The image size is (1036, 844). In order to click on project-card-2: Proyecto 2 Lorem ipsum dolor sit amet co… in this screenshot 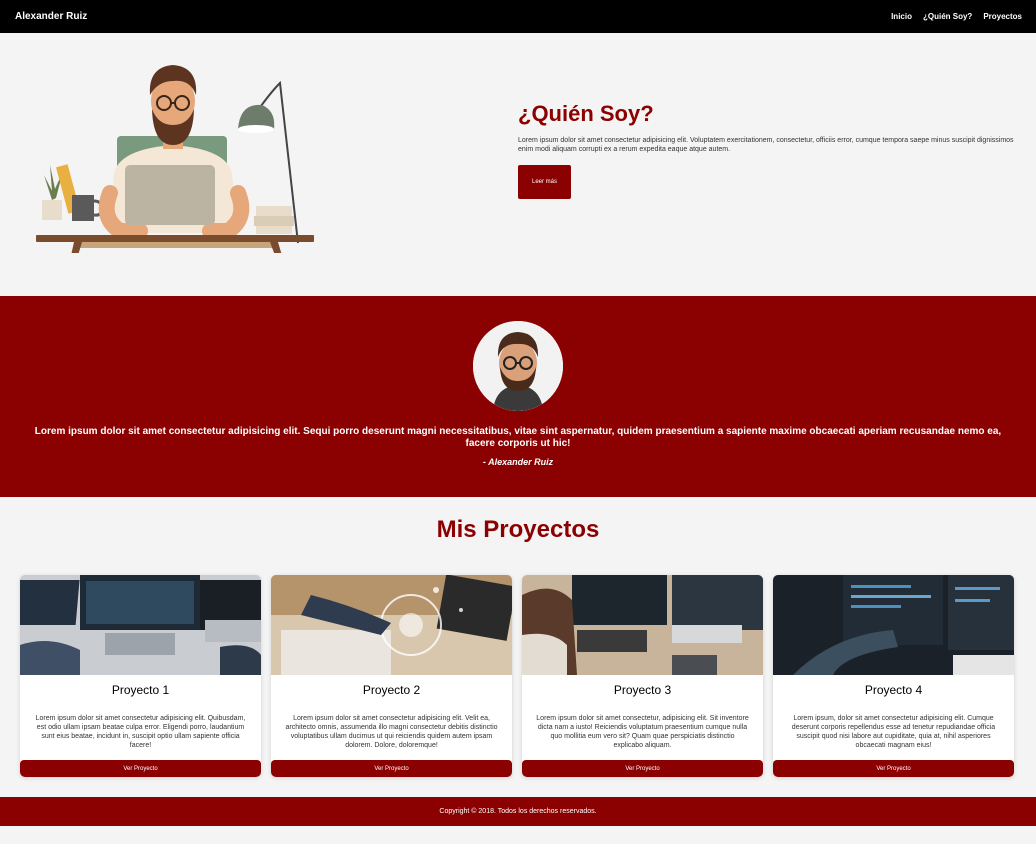, I will do `click(391, 676)`.